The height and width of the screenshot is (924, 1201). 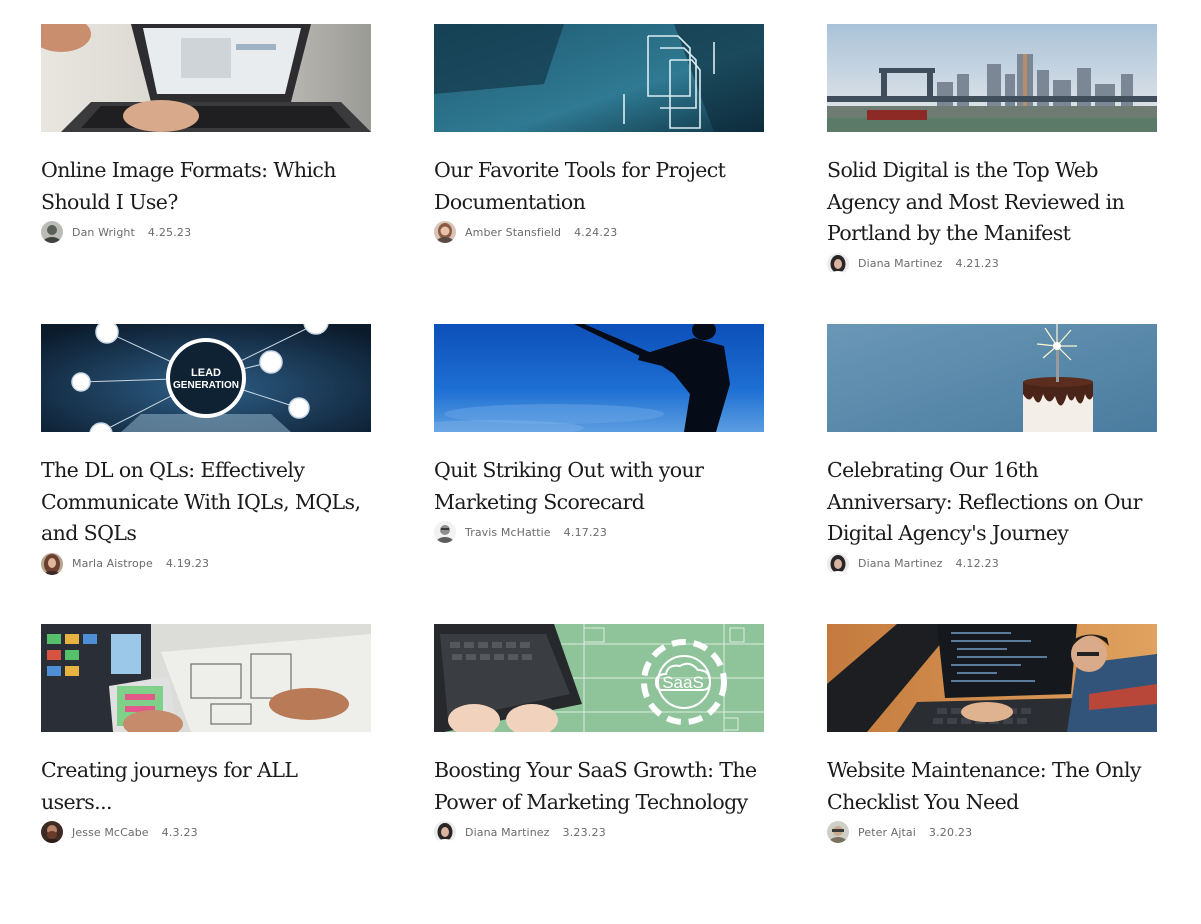 What do you see at coordinates (992, 378) in the screenshot?
I see `post-thumbnail-birthday-cake` at bounding box center [992, 378].